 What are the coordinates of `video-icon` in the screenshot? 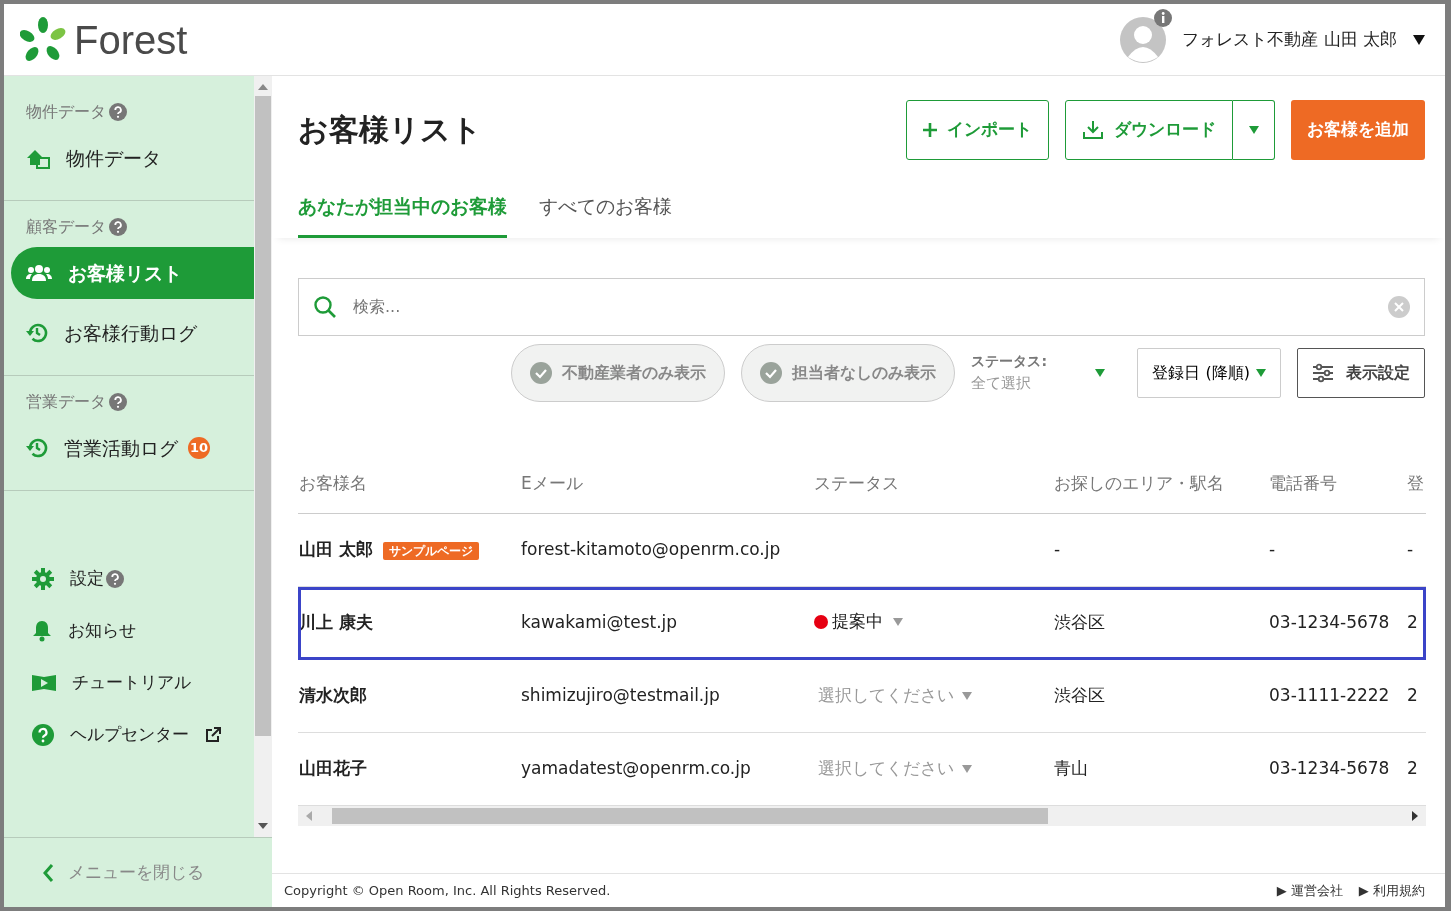 It's located at (44, 683).